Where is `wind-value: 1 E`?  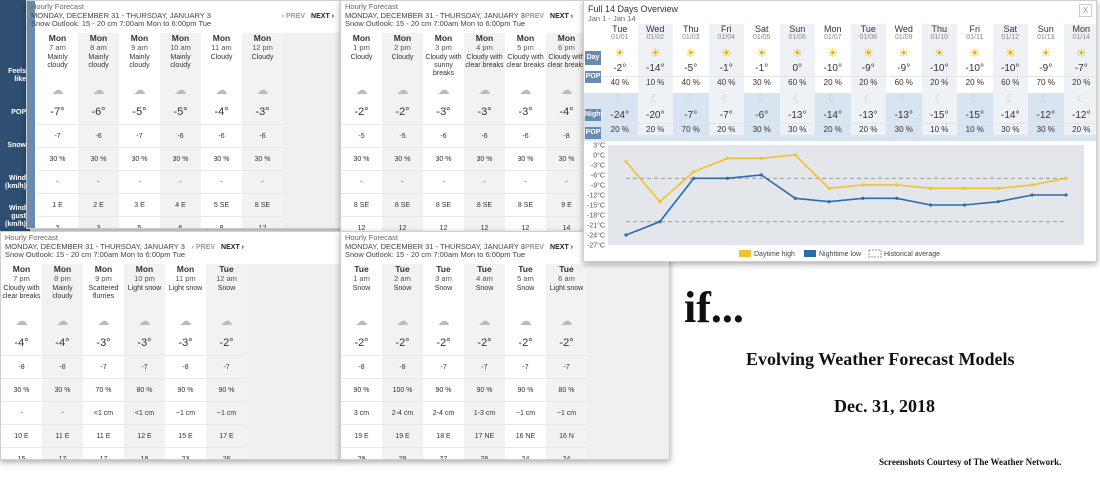 wind-value: 1 E is located at coordinates (57, 204).